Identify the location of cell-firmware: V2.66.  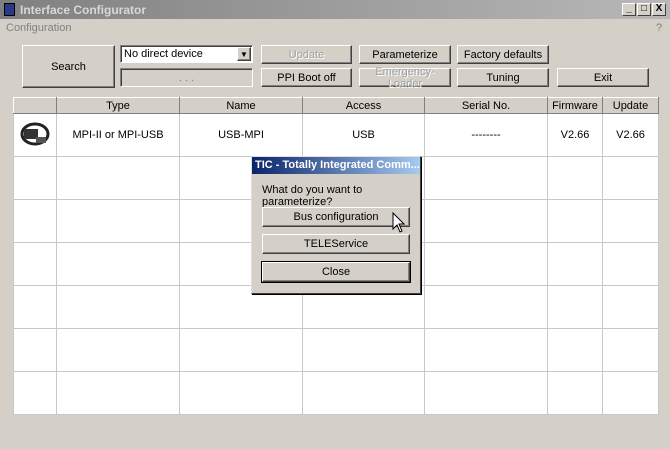
(575, 135).